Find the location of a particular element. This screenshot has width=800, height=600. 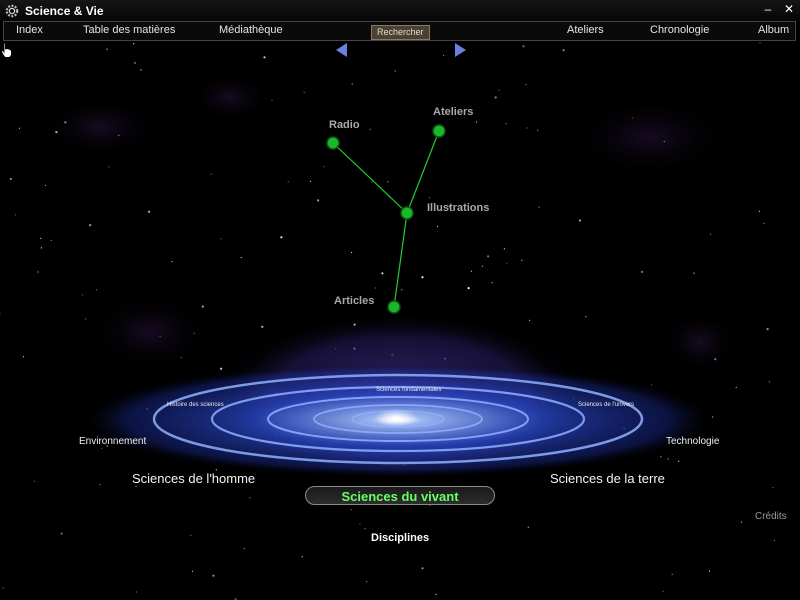

node-dot-illustrations is located at coordinates (407, 213).